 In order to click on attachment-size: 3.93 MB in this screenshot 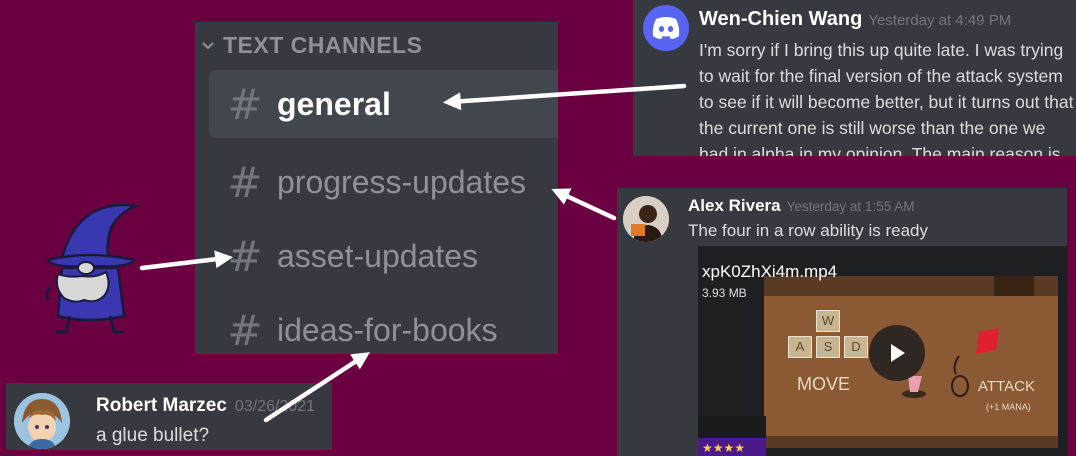, I will do `click(724, 293)`.